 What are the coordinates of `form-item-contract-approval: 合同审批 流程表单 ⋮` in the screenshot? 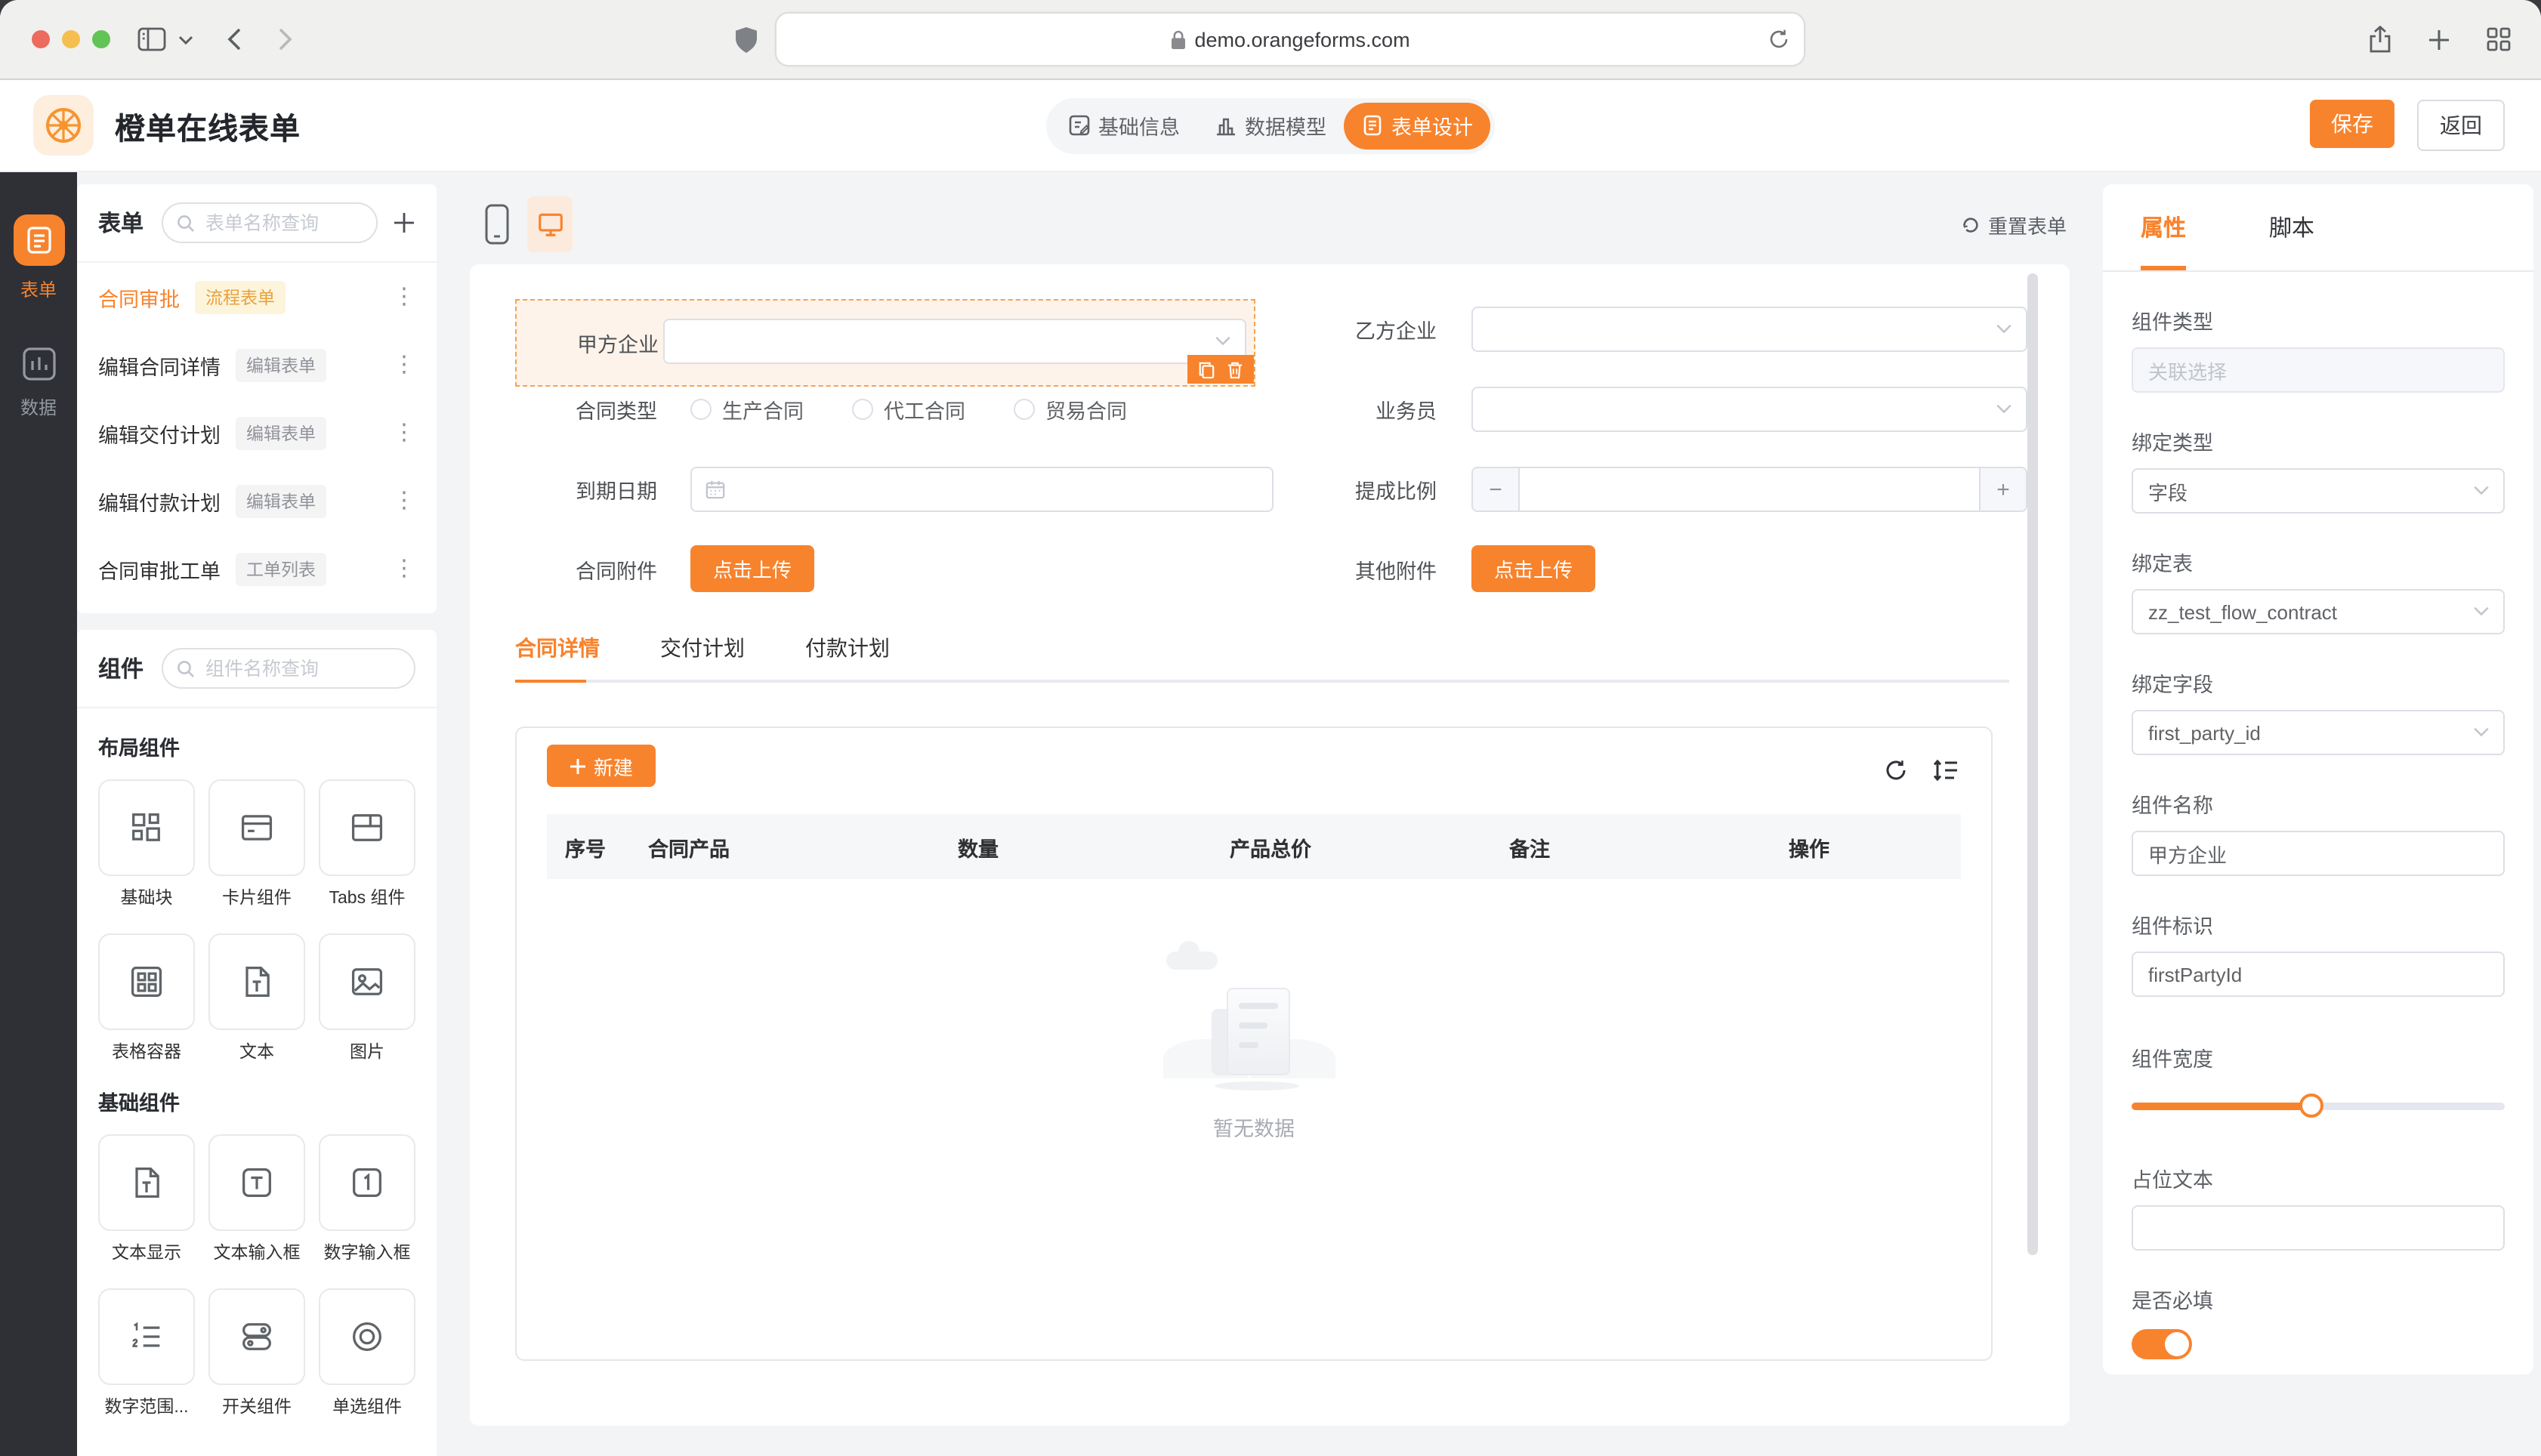 It's located at (256, 297).